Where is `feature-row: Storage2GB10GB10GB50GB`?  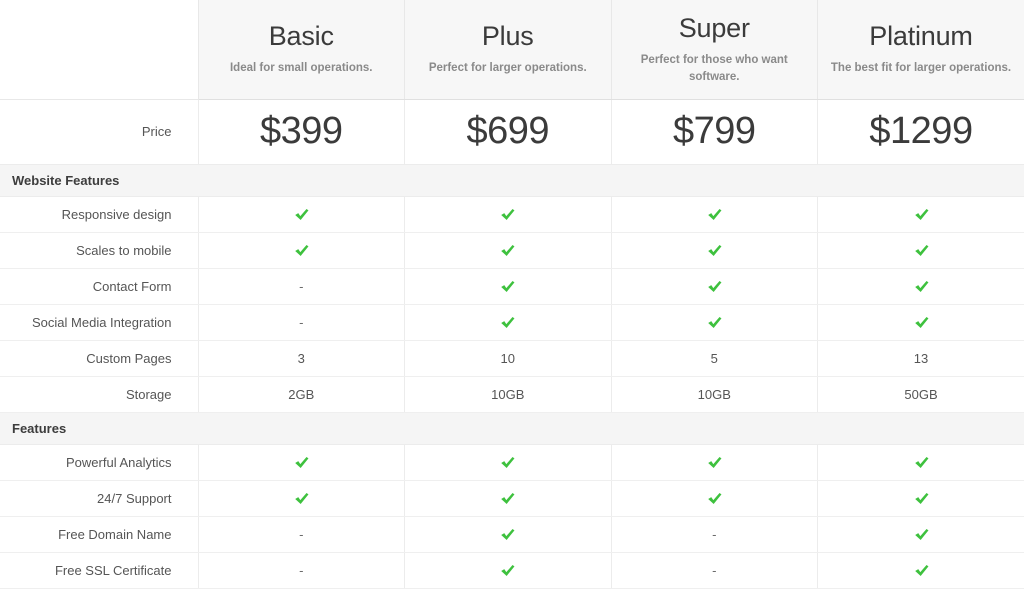 feature-row: Storage2GB10GB10GB50GB is located at coordinates (512, 394).